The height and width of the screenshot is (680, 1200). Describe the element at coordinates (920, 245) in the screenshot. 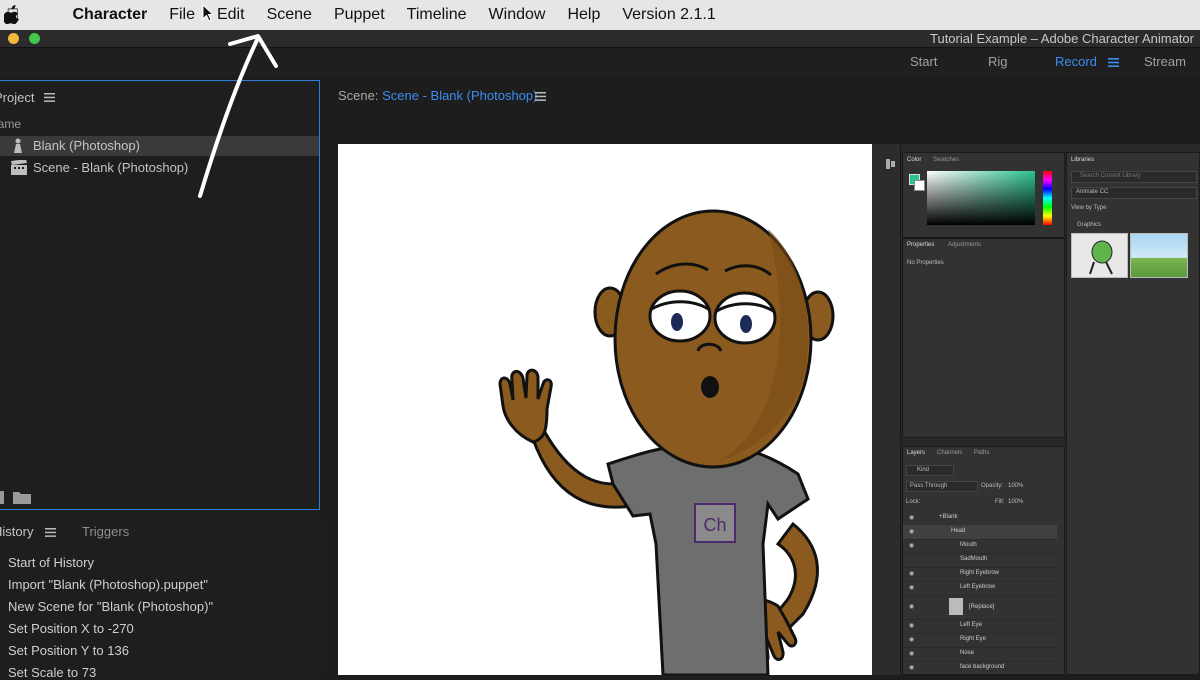

I see `ps-tab-properties: Properties` at that location.